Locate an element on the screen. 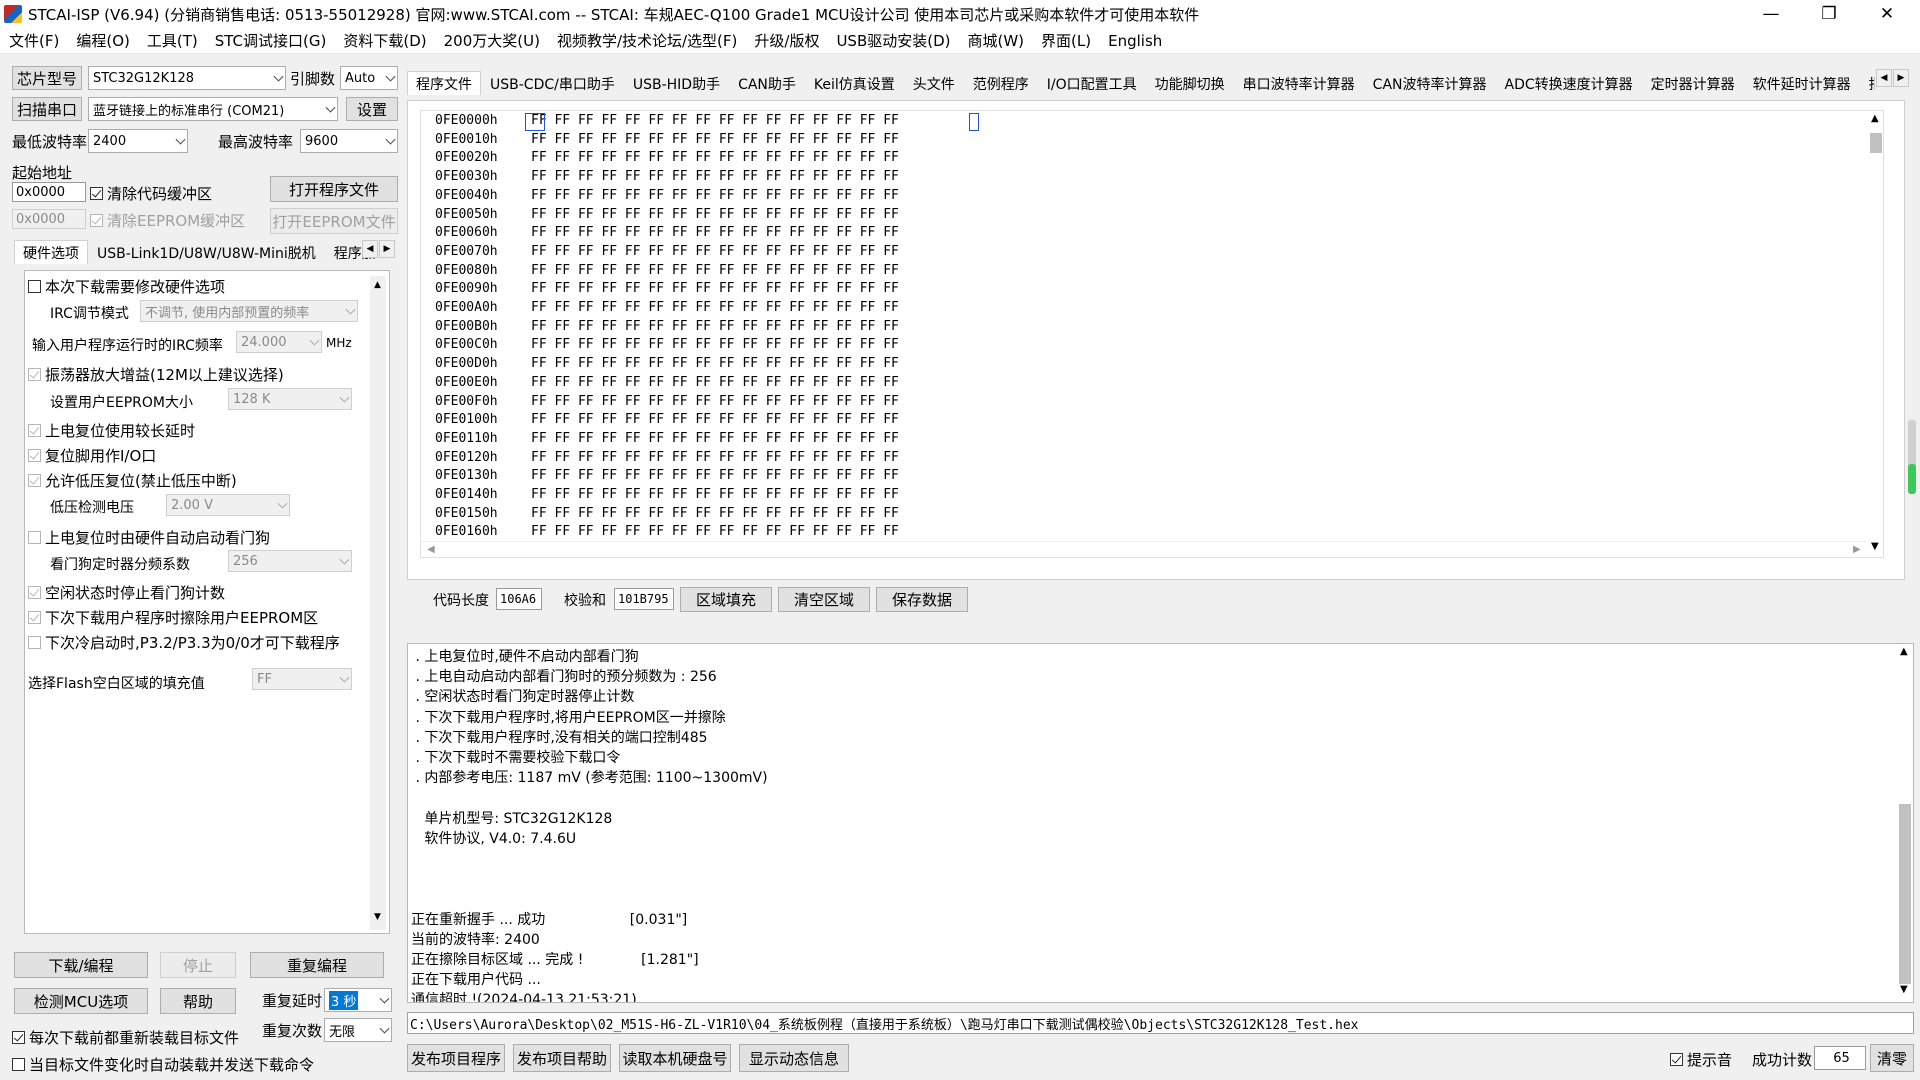 The image size is (1920, 1080). tab-adc-calc: ADC转换速度计算器 is located at coordinates (1569, 83).